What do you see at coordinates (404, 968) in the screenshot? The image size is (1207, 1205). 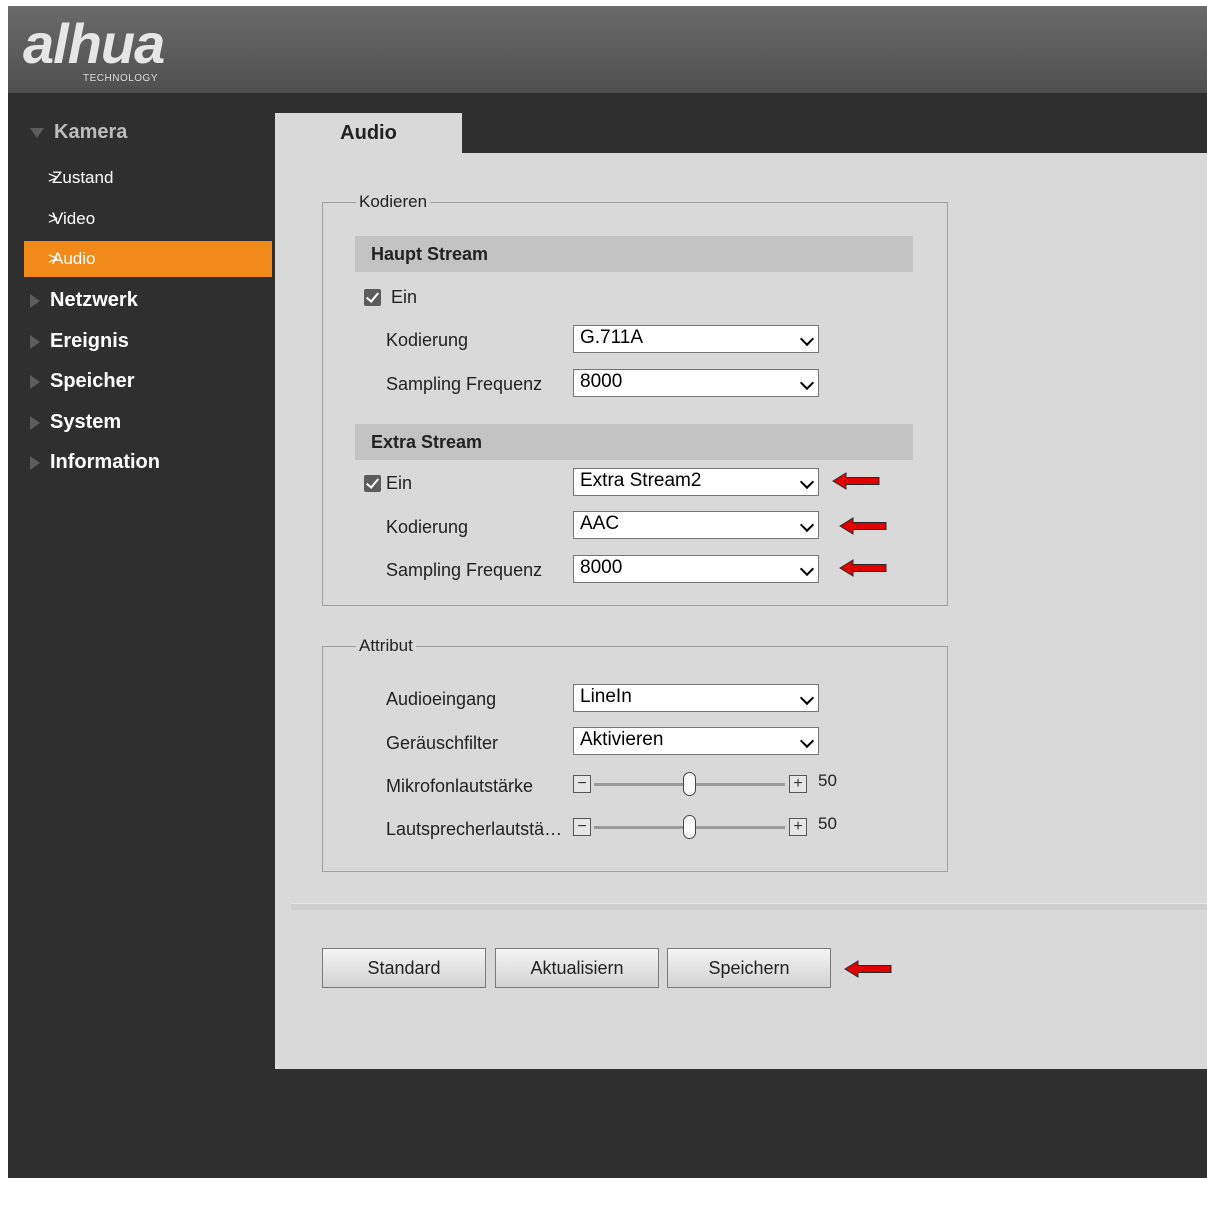 I see `default-button: Standard` at bounding box center [404, 968].